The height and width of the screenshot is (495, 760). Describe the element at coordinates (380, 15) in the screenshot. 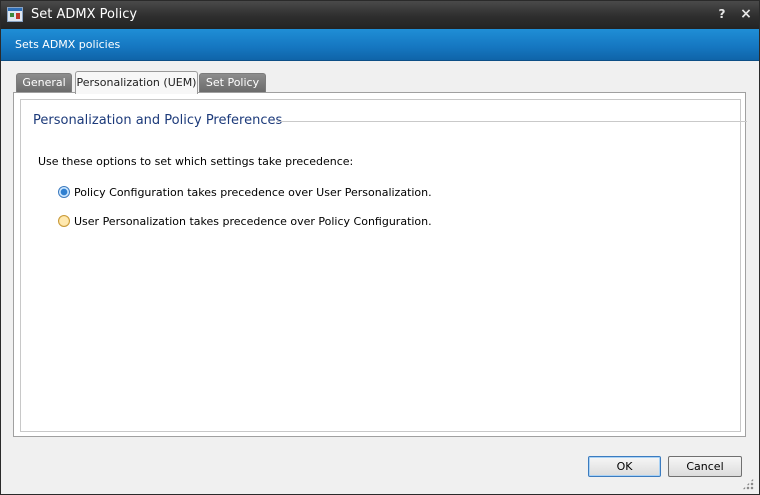

I see `title-bar: Set ADMX Policy ? ×` at that location.